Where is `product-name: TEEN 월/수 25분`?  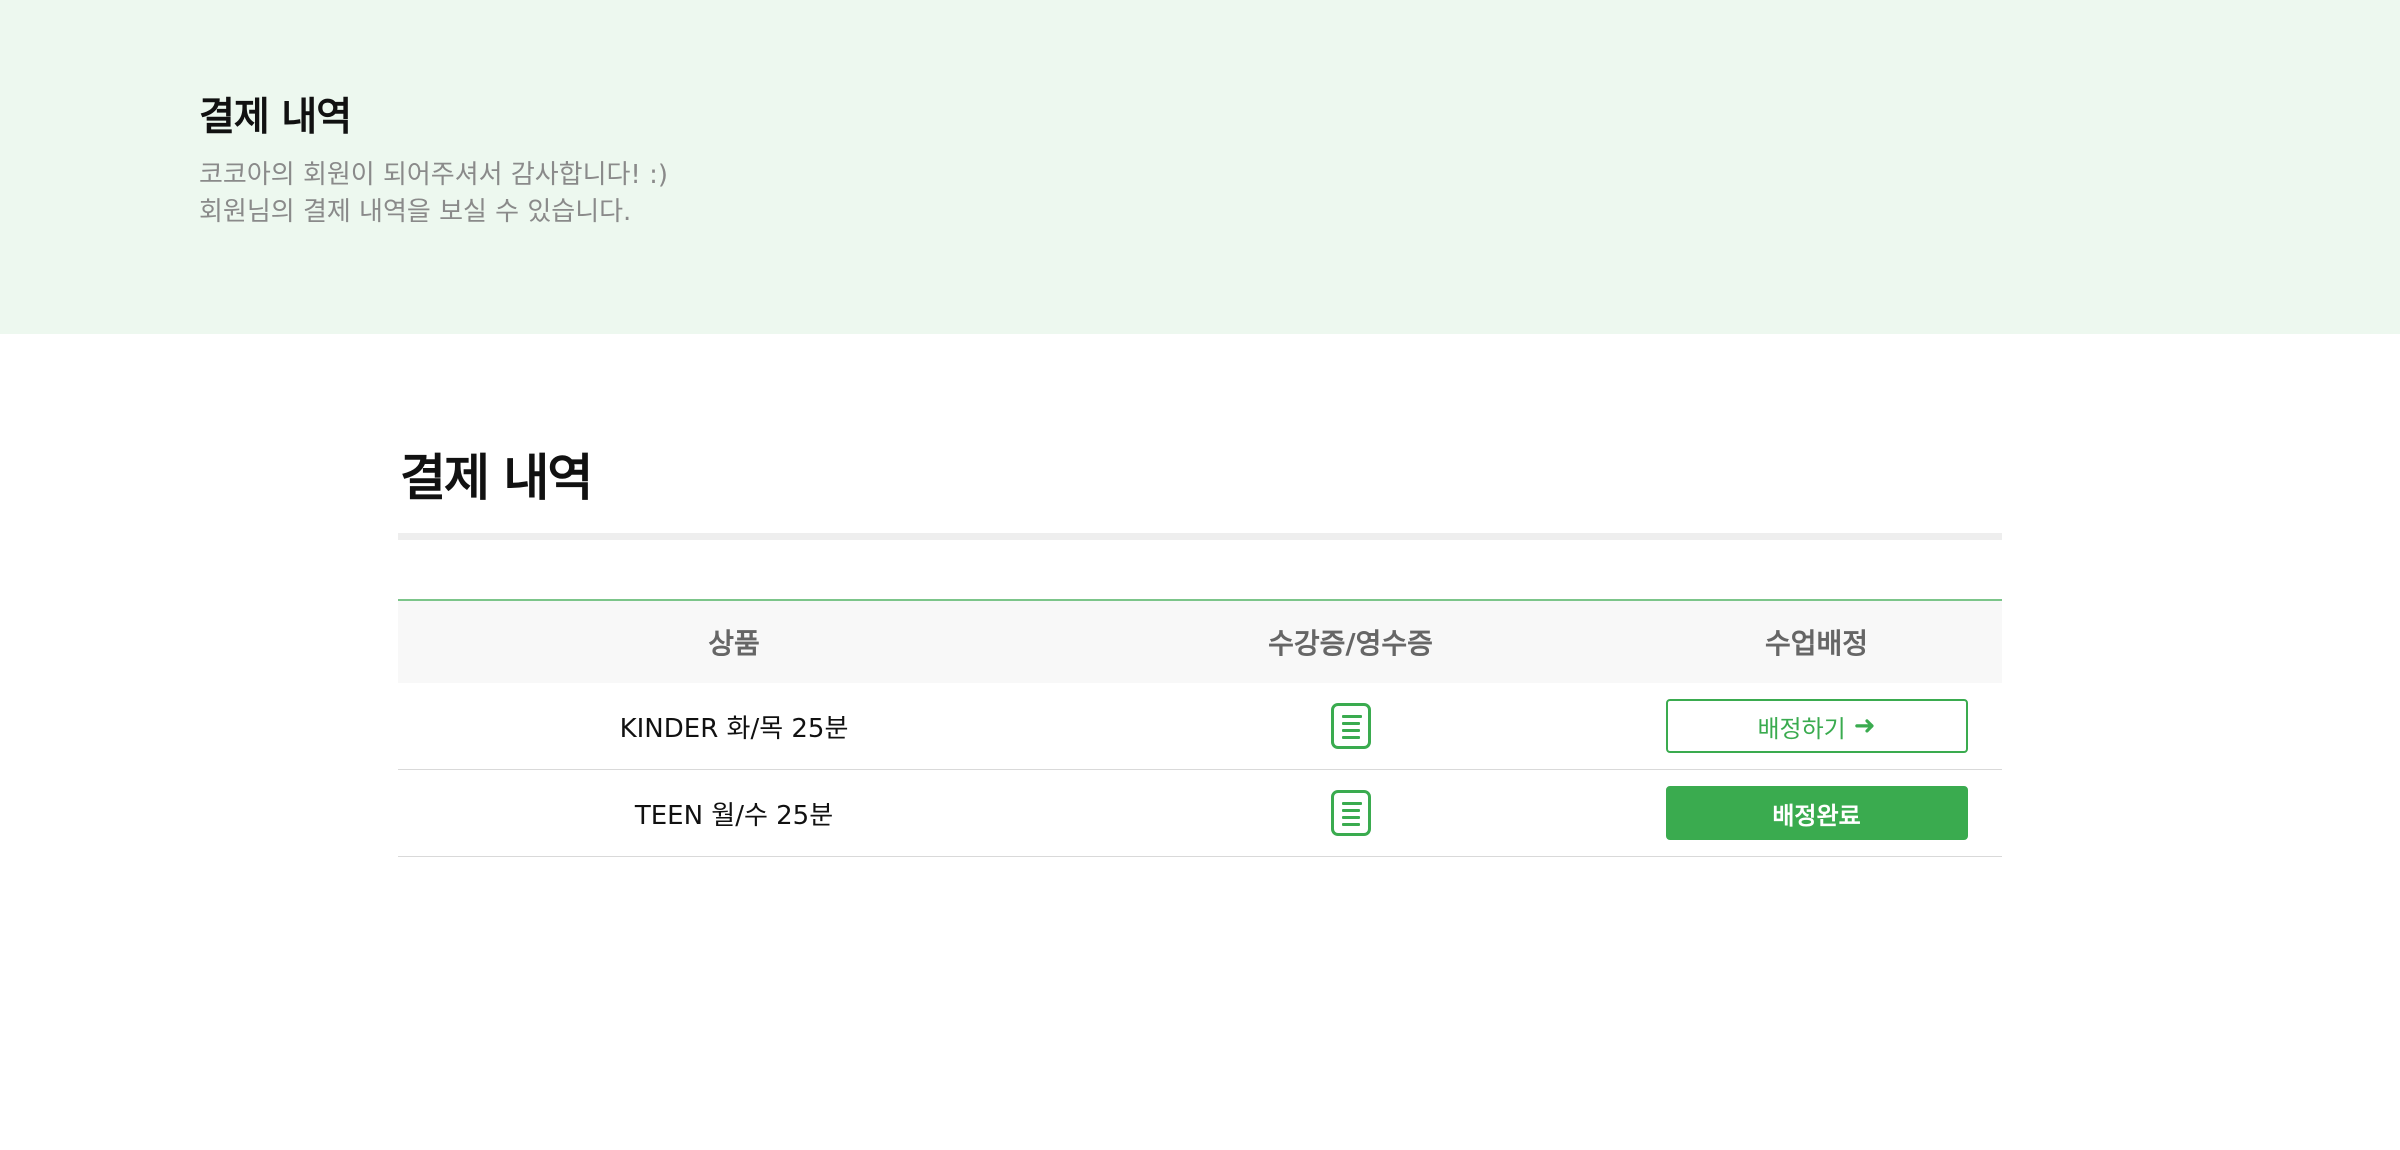 product-name: TEEN 월/수 25분 is located at coordinates (734, 815).